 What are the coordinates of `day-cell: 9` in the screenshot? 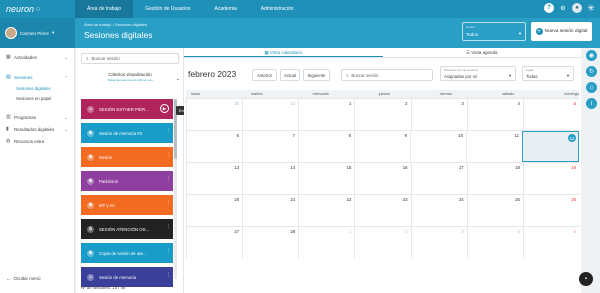 It's located at (382, 146).